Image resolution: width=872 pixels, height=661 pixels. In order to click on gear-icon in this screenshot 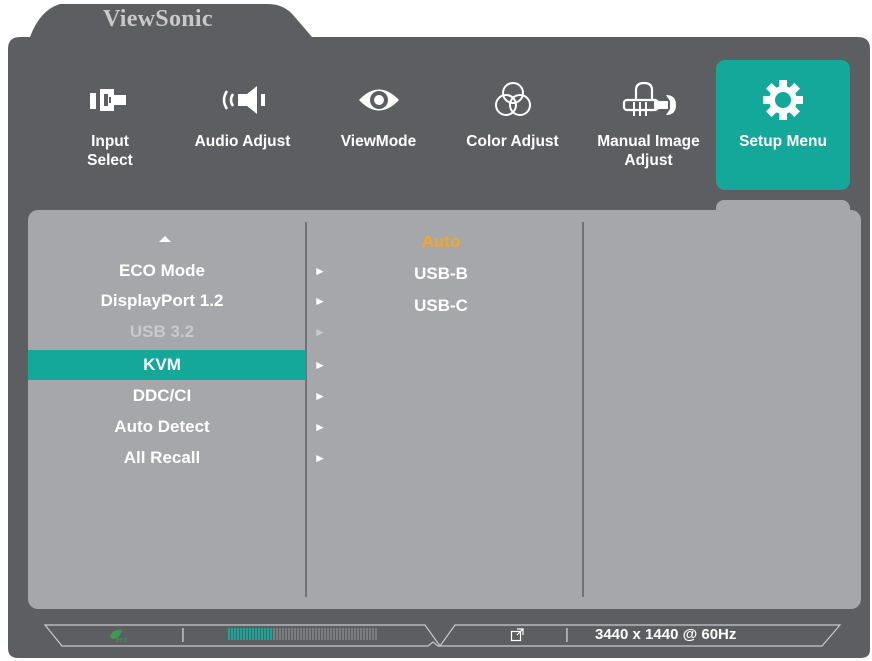, I will do `click(783, 100)`.